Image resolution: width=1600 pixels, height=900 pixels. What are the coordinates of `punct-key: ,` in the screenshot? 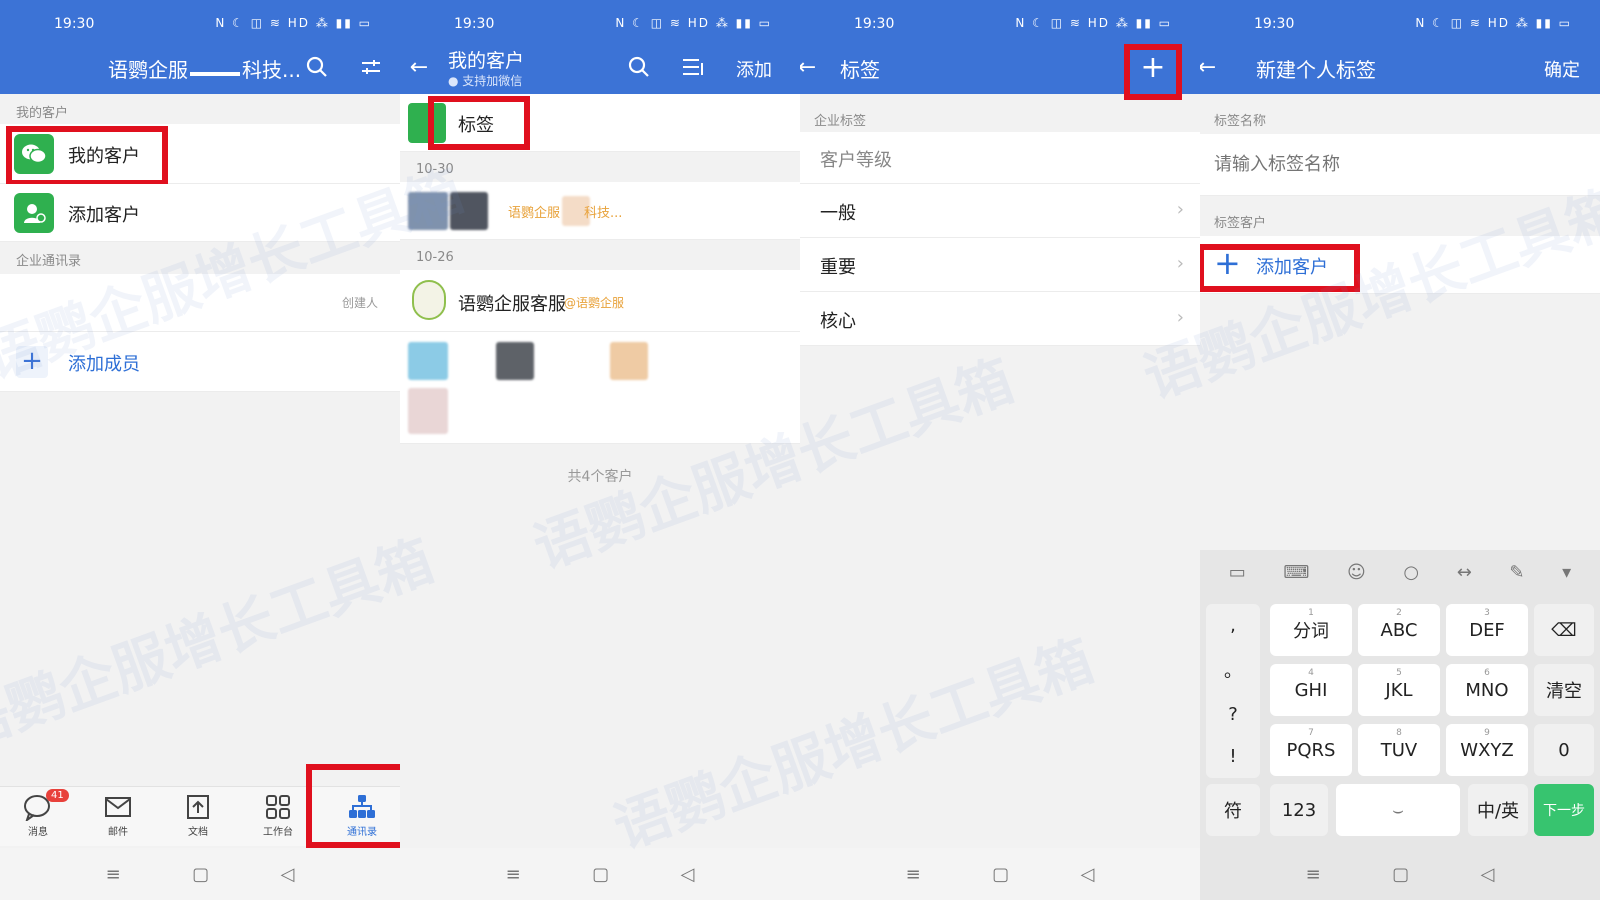 It's located at (1233, 625).